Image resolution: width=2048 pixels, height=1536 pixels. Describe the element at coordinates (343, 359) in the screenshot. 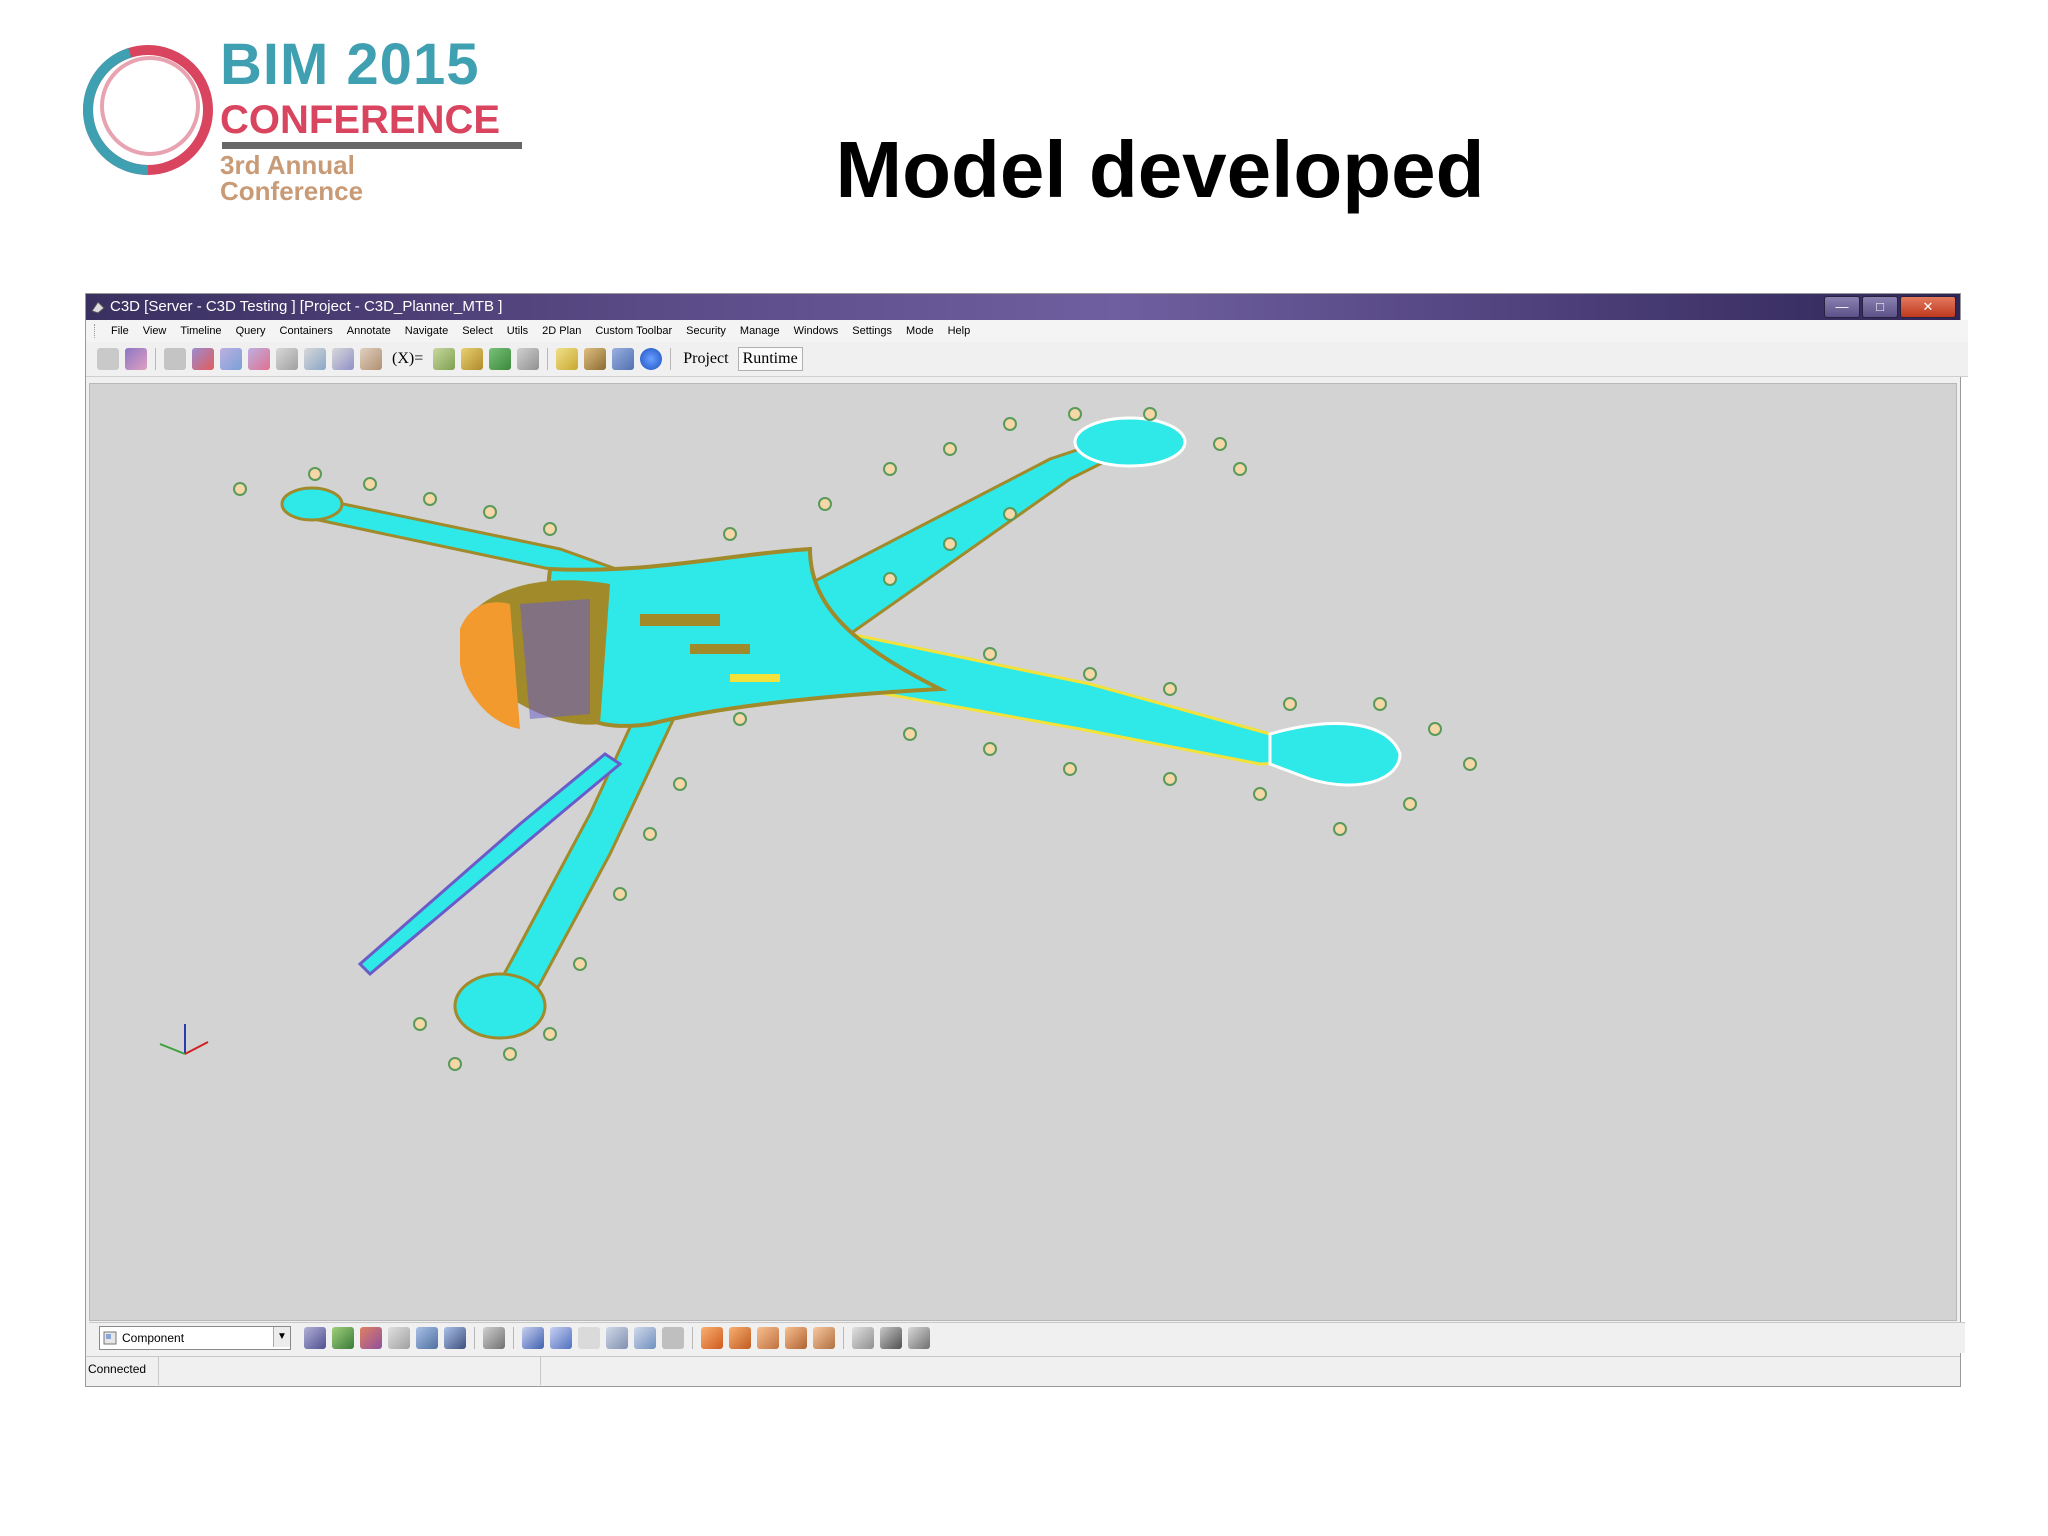

I see `link-edit-icon` at that location.